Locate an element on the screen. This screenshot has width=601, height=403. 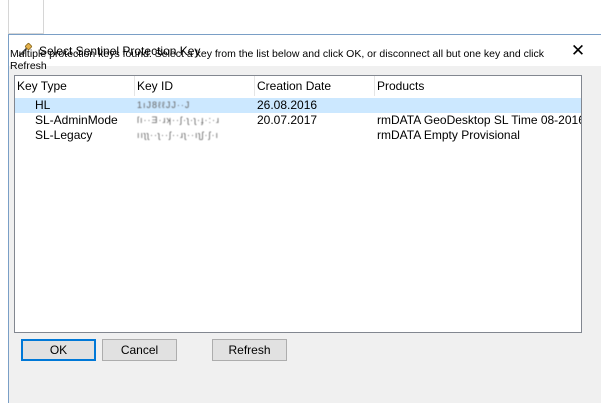
cell-key-id: ſı··Ǝ·ɹʞ··ʃ·ʅ·ʅ·ɟ·:·ɹ is located at coordinates (178, 120).